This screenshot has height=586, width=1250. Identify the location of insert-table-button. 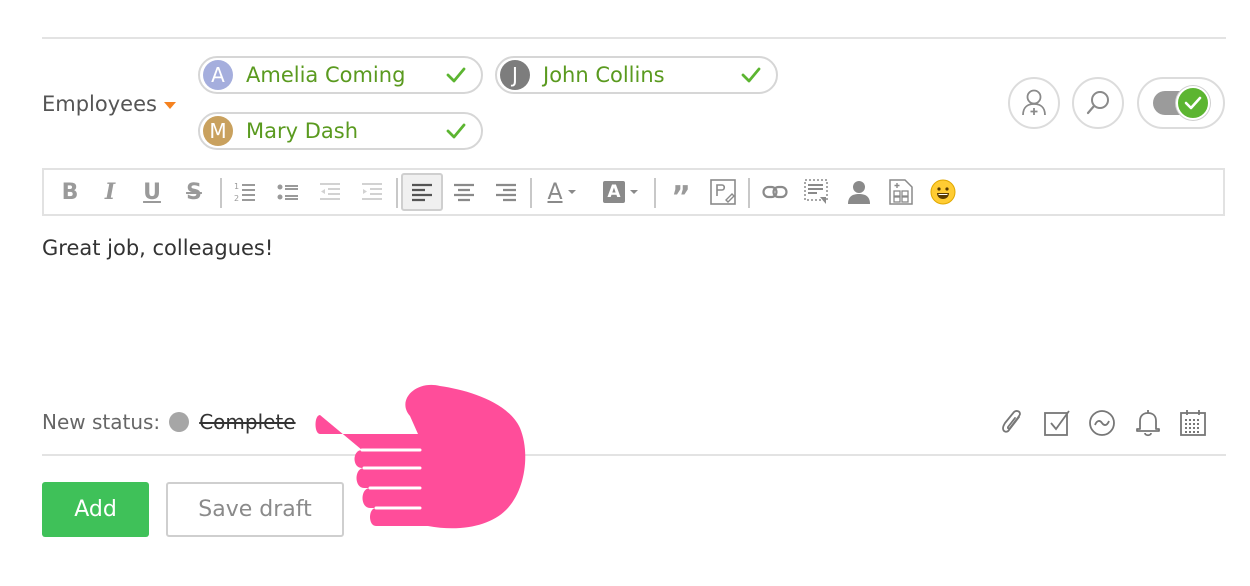
(901, 192).